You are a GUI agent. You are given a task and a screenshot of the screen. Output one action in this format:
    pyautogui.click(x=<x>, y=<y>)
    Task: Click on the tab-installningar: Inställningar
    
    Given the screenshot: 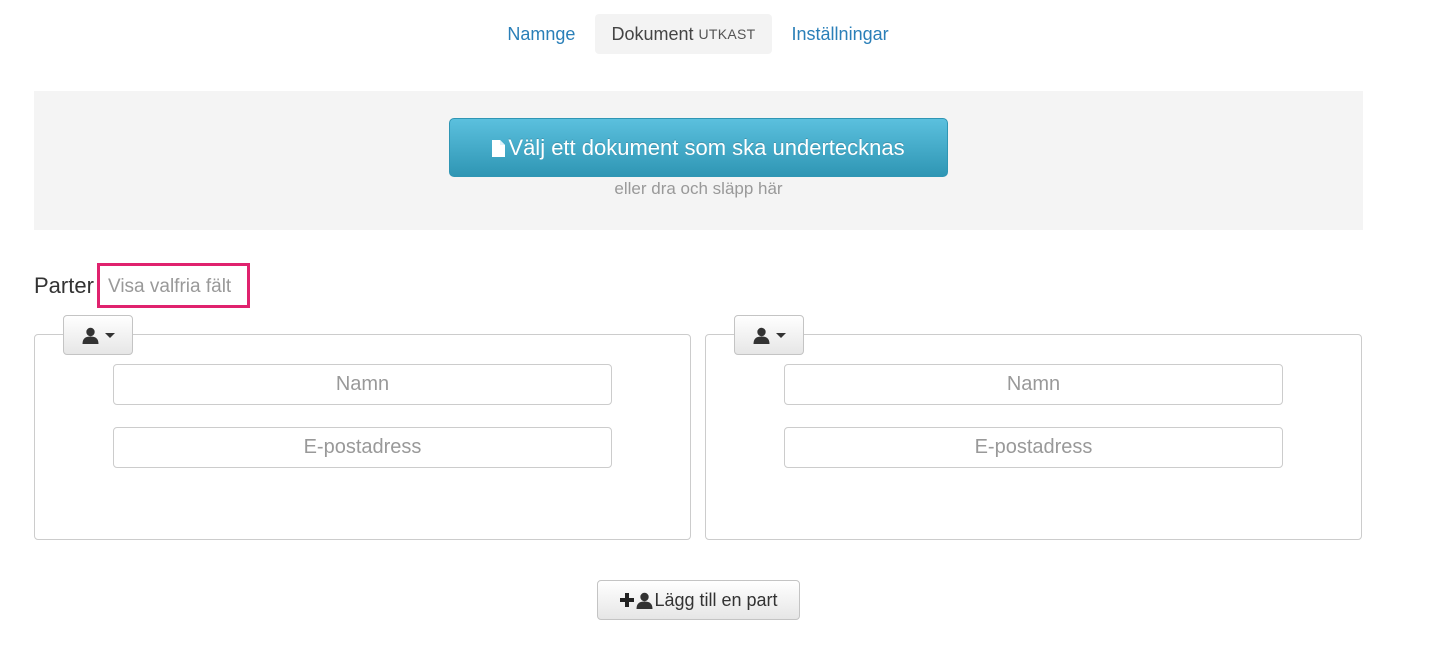 What is the action you would take?
    pyautogui.click(x=840, y=34)
    